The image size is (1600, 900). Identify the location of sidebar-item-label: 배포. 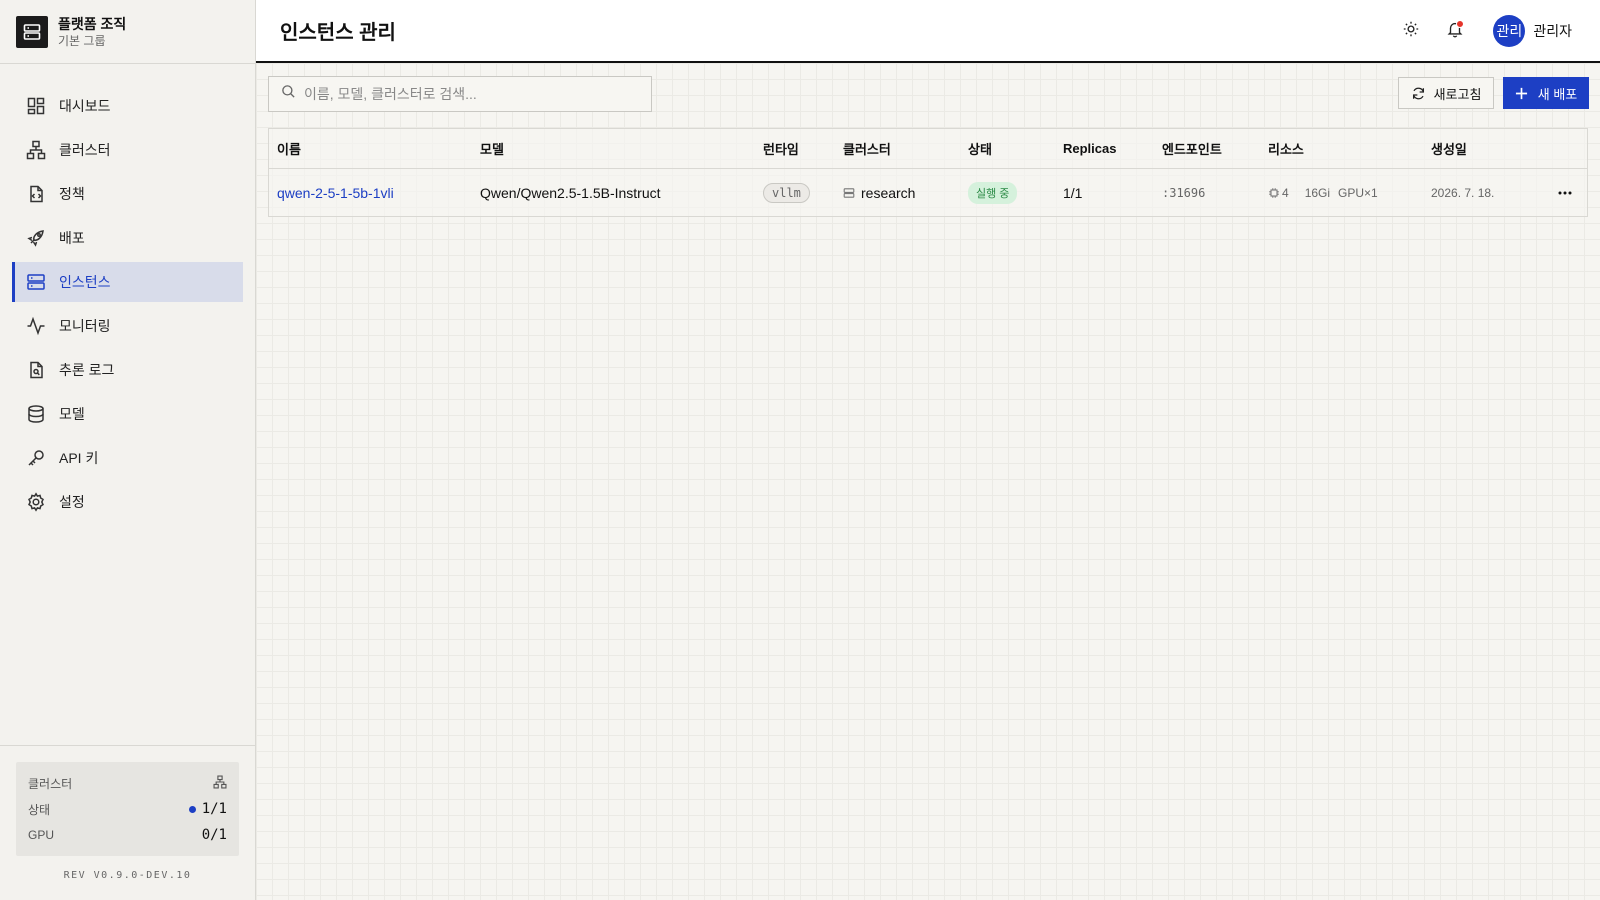
(72, 238).